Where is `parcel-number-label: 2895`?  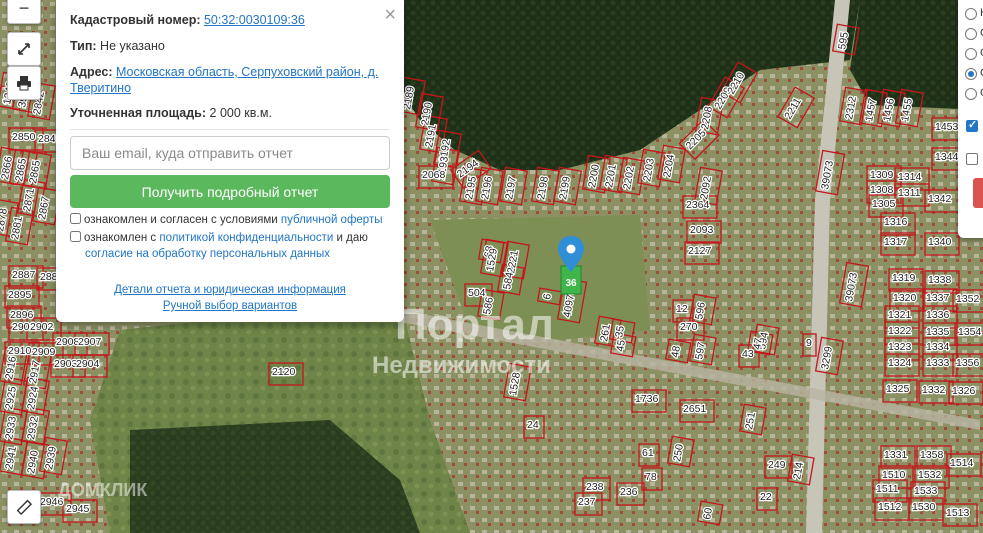
parcel-number-label: 2895 is located at coordinates (20, 295).